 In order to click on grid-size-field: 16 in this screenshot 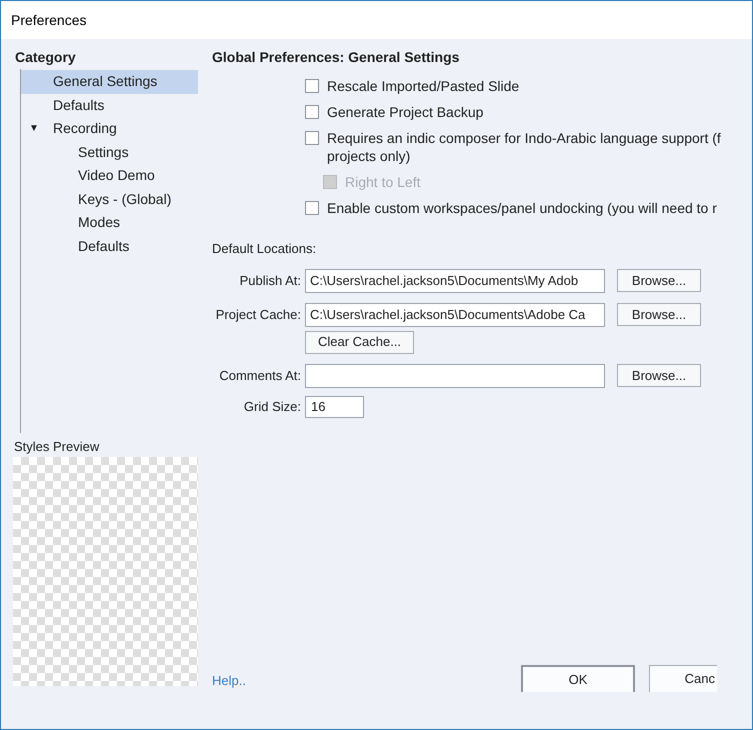, I will do `click(334, 407)`.